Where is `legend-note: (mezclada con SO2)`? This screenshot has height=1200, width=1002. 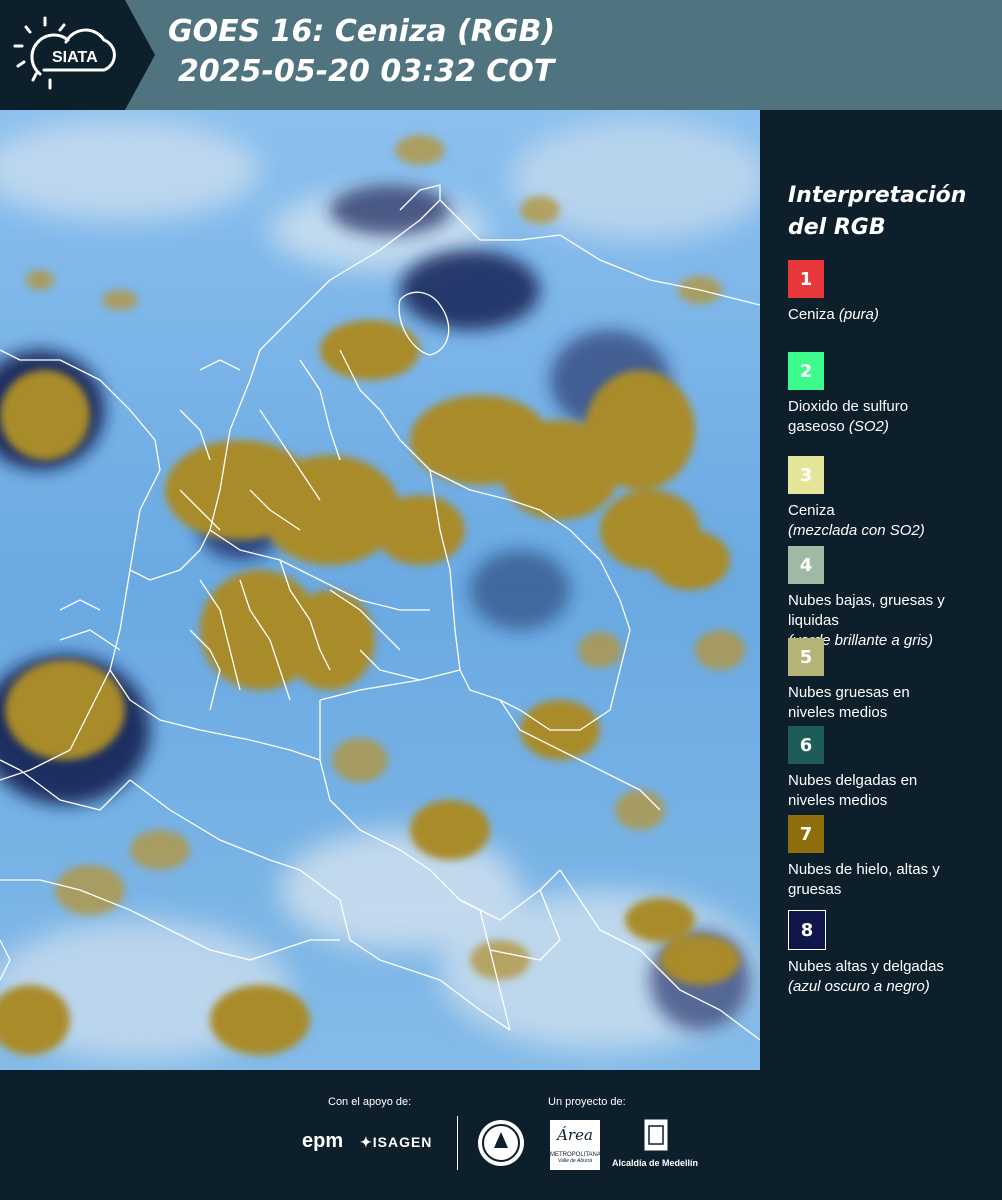 legend-note: (mezclada con SO2) is located at coordinates (856, 530).